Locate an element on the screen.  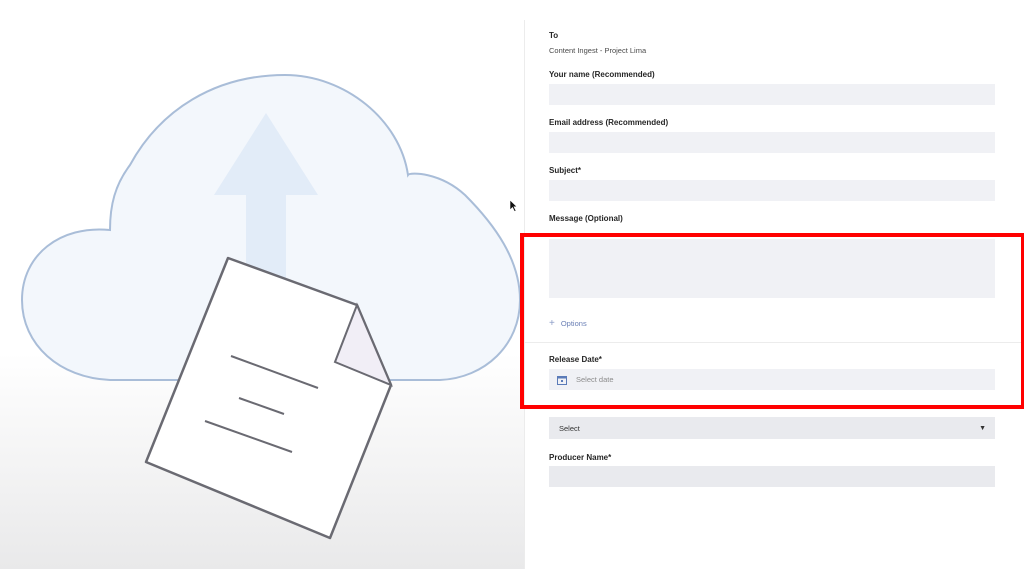
release-date-picker: Select date is located at coordinates (772, 379).